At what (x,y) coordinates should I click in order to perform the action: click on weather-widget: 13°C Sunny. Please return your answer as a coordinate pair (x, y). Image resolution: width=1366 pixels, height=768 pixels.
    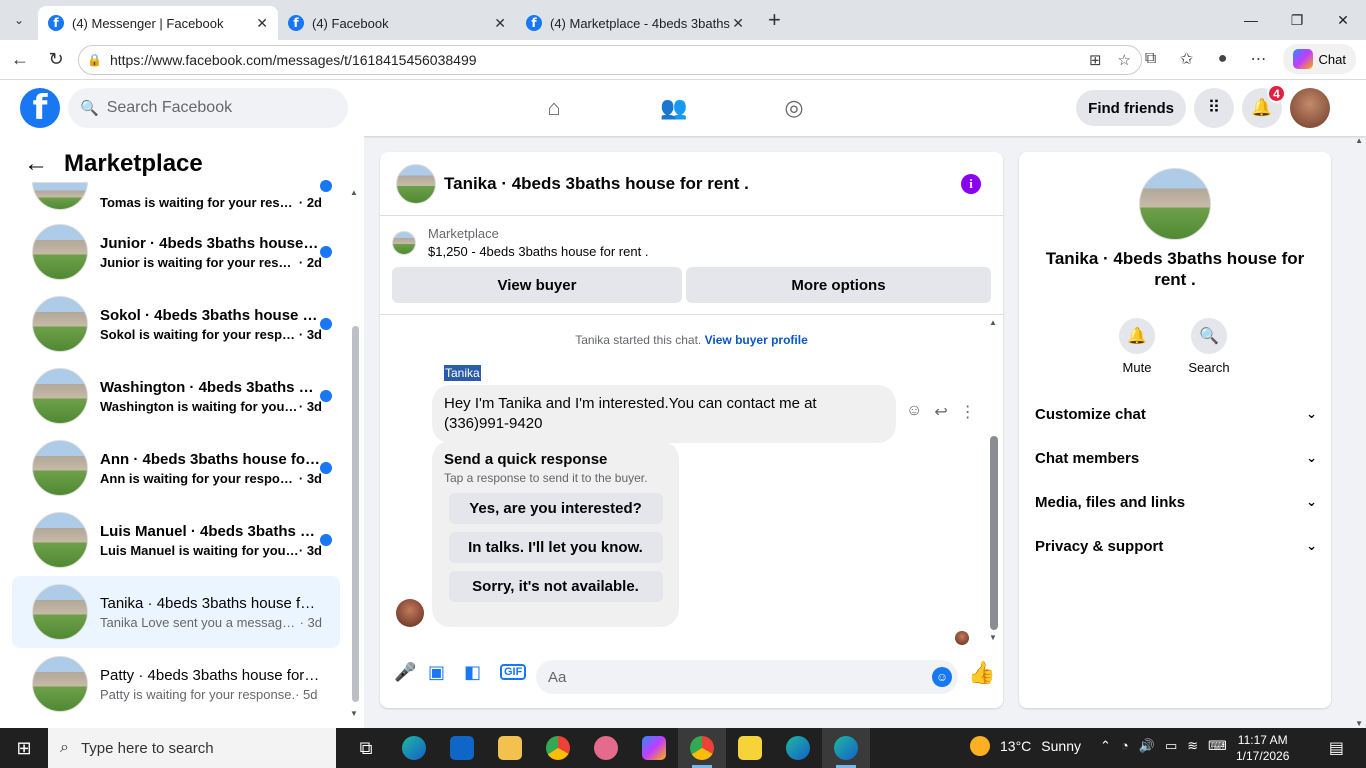
    Looking at the image, I should click on (1025, 746).